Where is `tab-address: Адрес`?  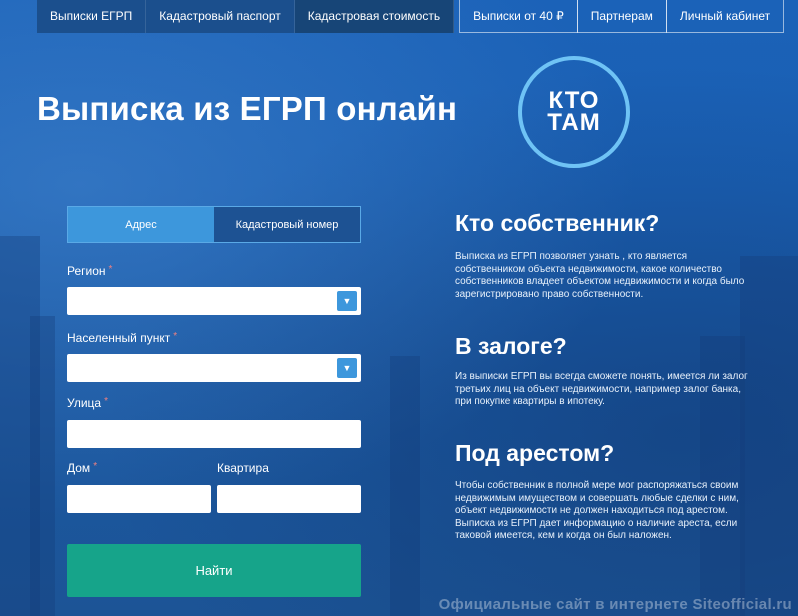
tab-address: Адрес is located at coordinates (141, 224).